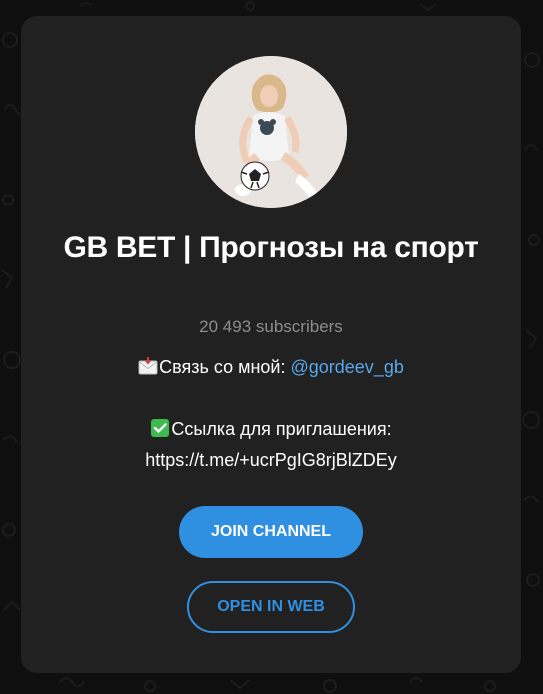  What do you see at coordinates (271, 326) in the screenshot?
I see `subscriber-count: 20 493 subscribers` at bounding box center [271, 326].